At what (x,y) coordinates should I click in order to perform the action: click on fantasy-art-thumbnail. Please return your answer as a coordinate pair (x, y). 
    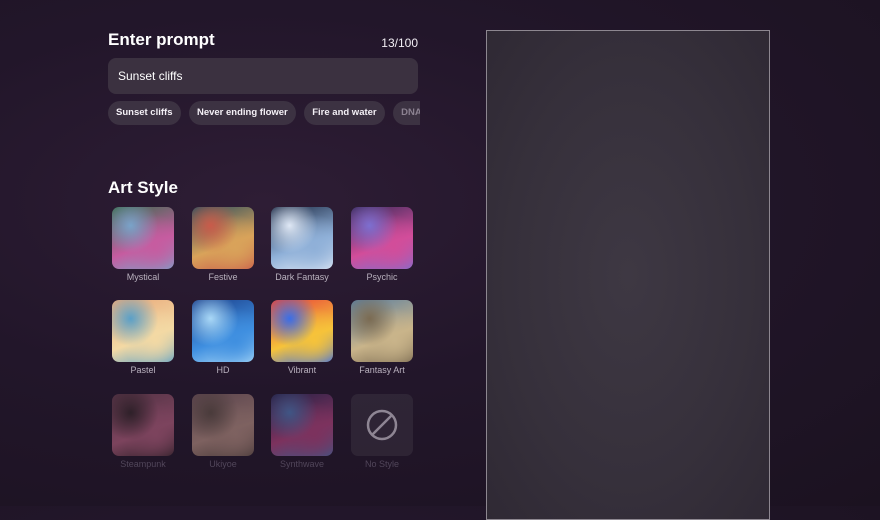
    Looking at the image, I should click on (382, 331).